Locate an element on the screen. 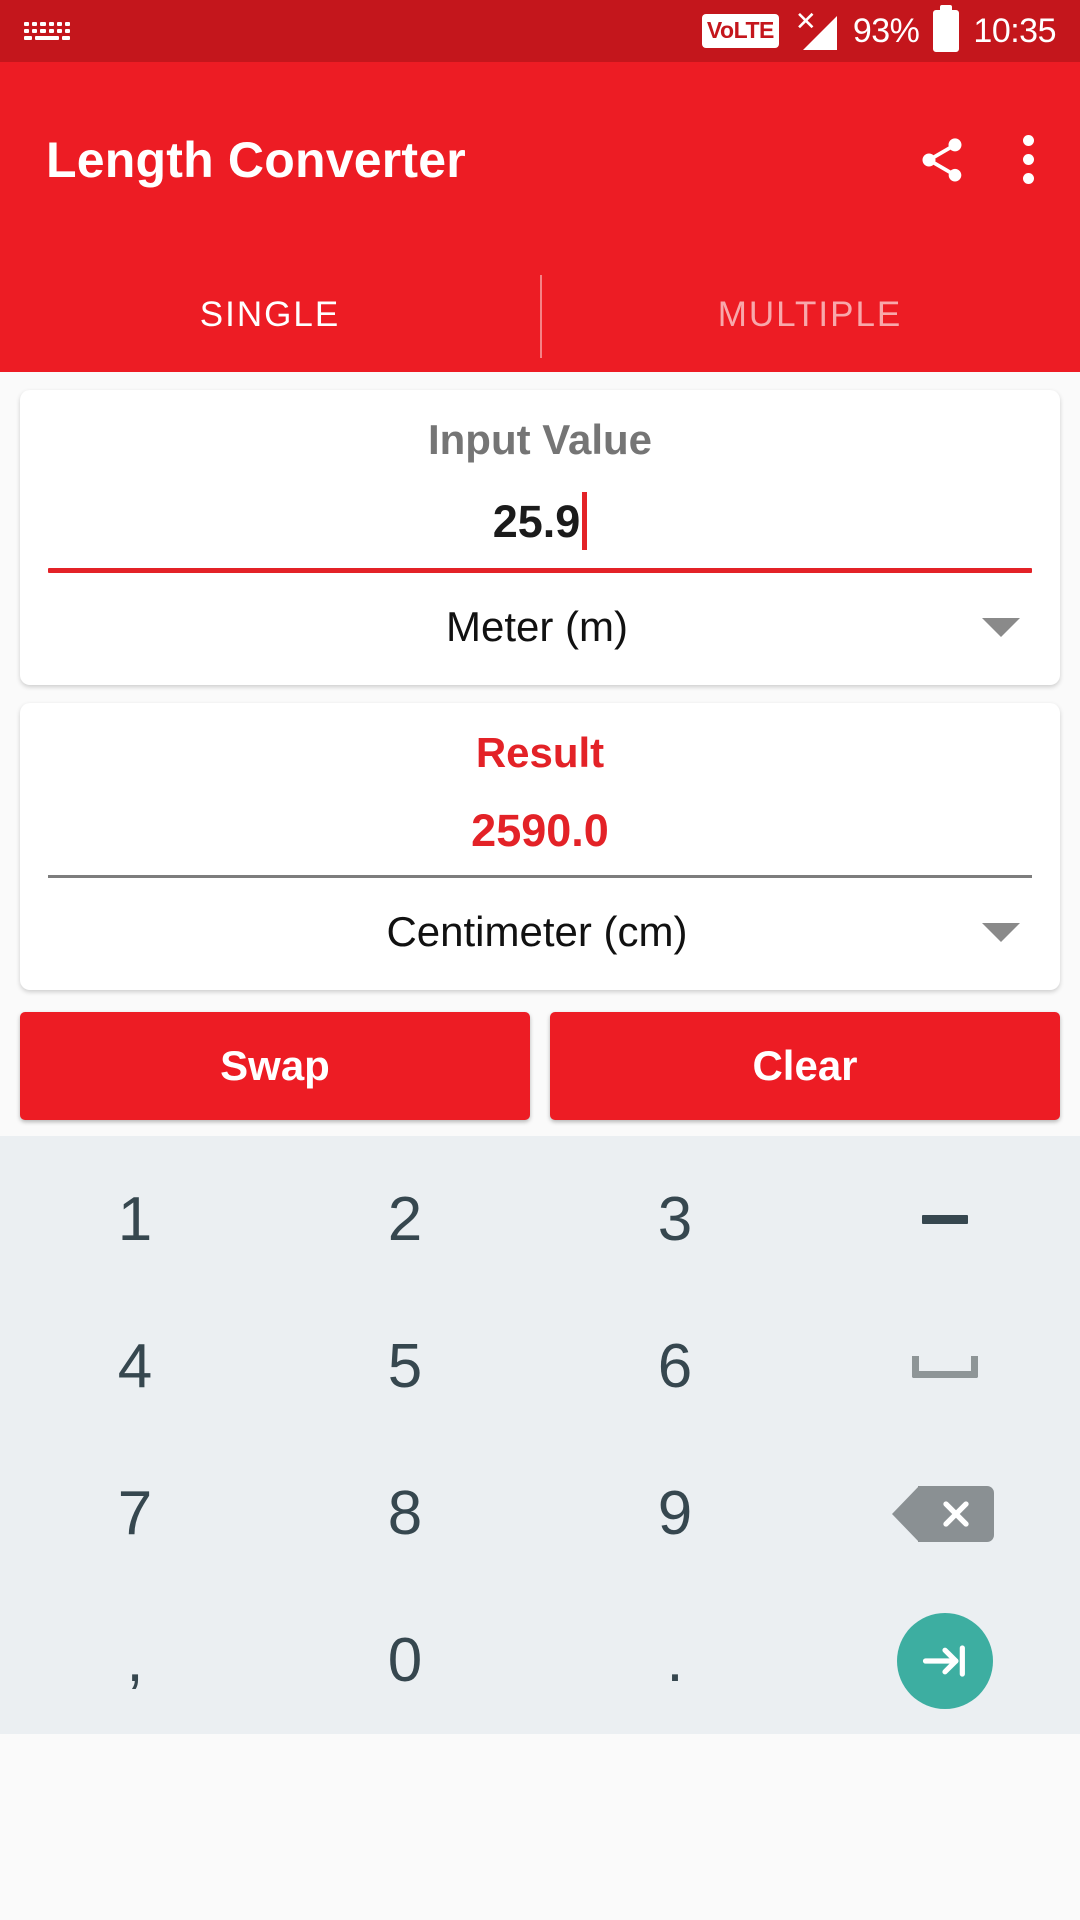  backspace-key is located at coordinates (945, 1513).